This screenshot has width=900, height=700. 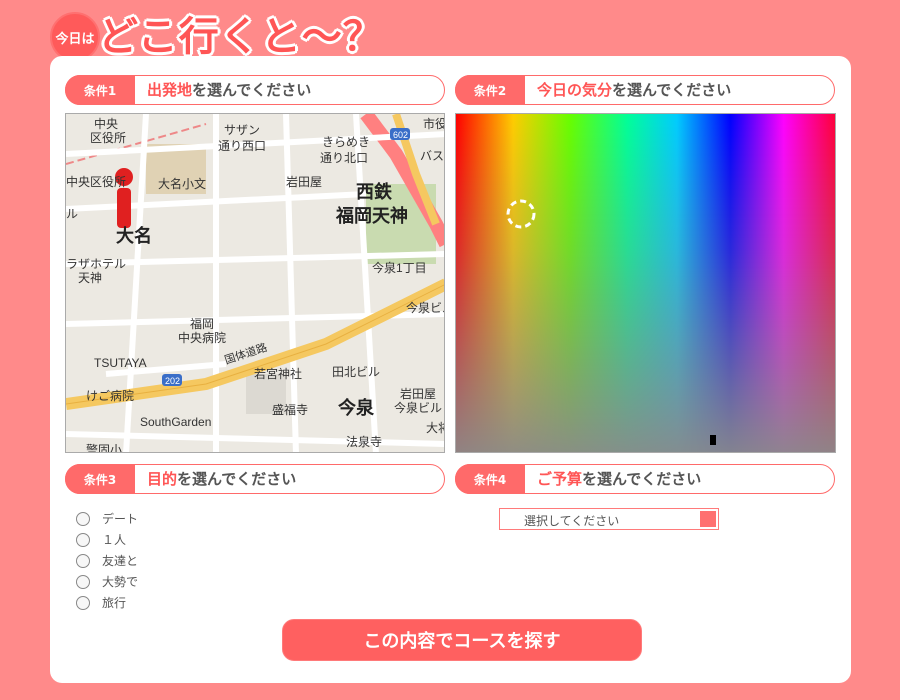 I want to click on map-label: TSUTAYA, so click(x=120, y=363).